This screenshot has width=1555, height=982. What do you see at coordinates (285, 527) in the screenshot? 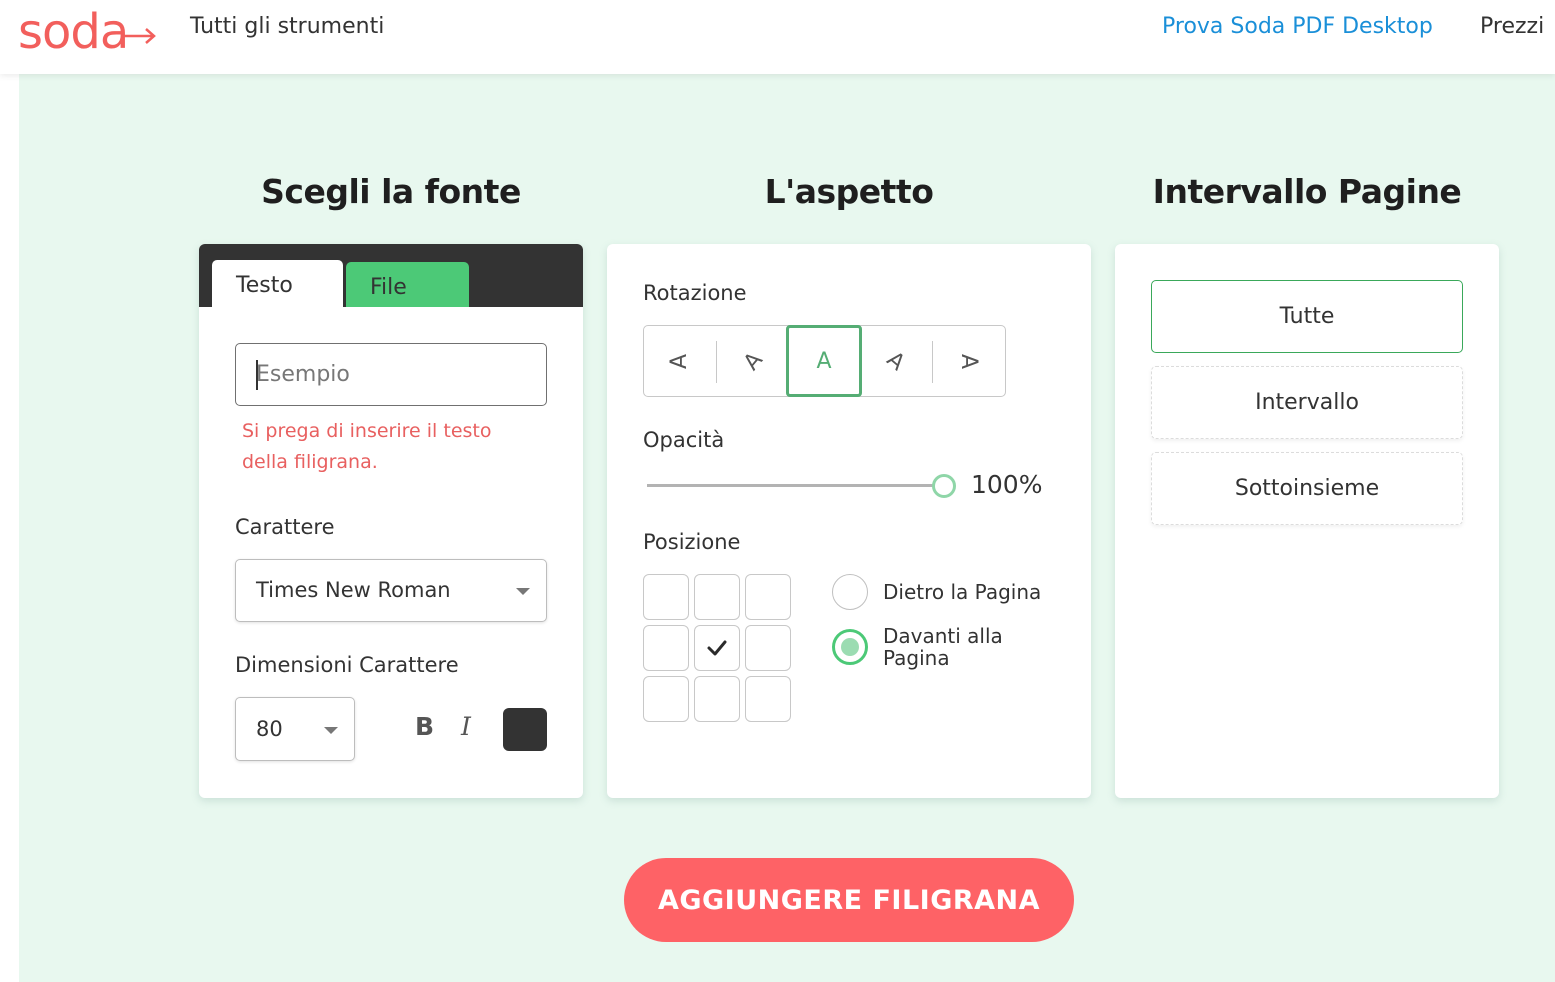
I see `font-label: Carattere` at bounding box center [285, 527].